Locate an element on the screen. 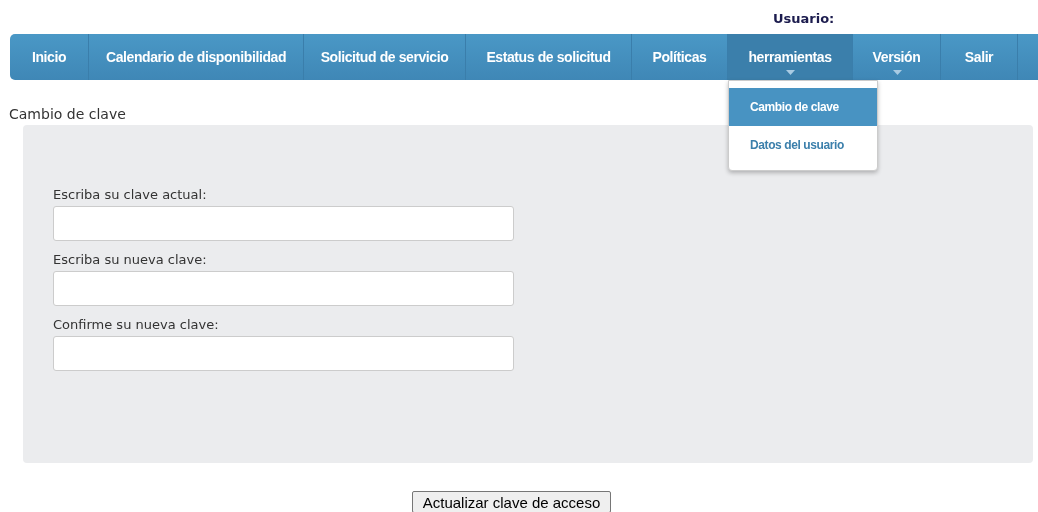 The width and height of the screenshot is (1038, 512). nav-item: Estatus de solicitud is located at coordinates (549, 57).